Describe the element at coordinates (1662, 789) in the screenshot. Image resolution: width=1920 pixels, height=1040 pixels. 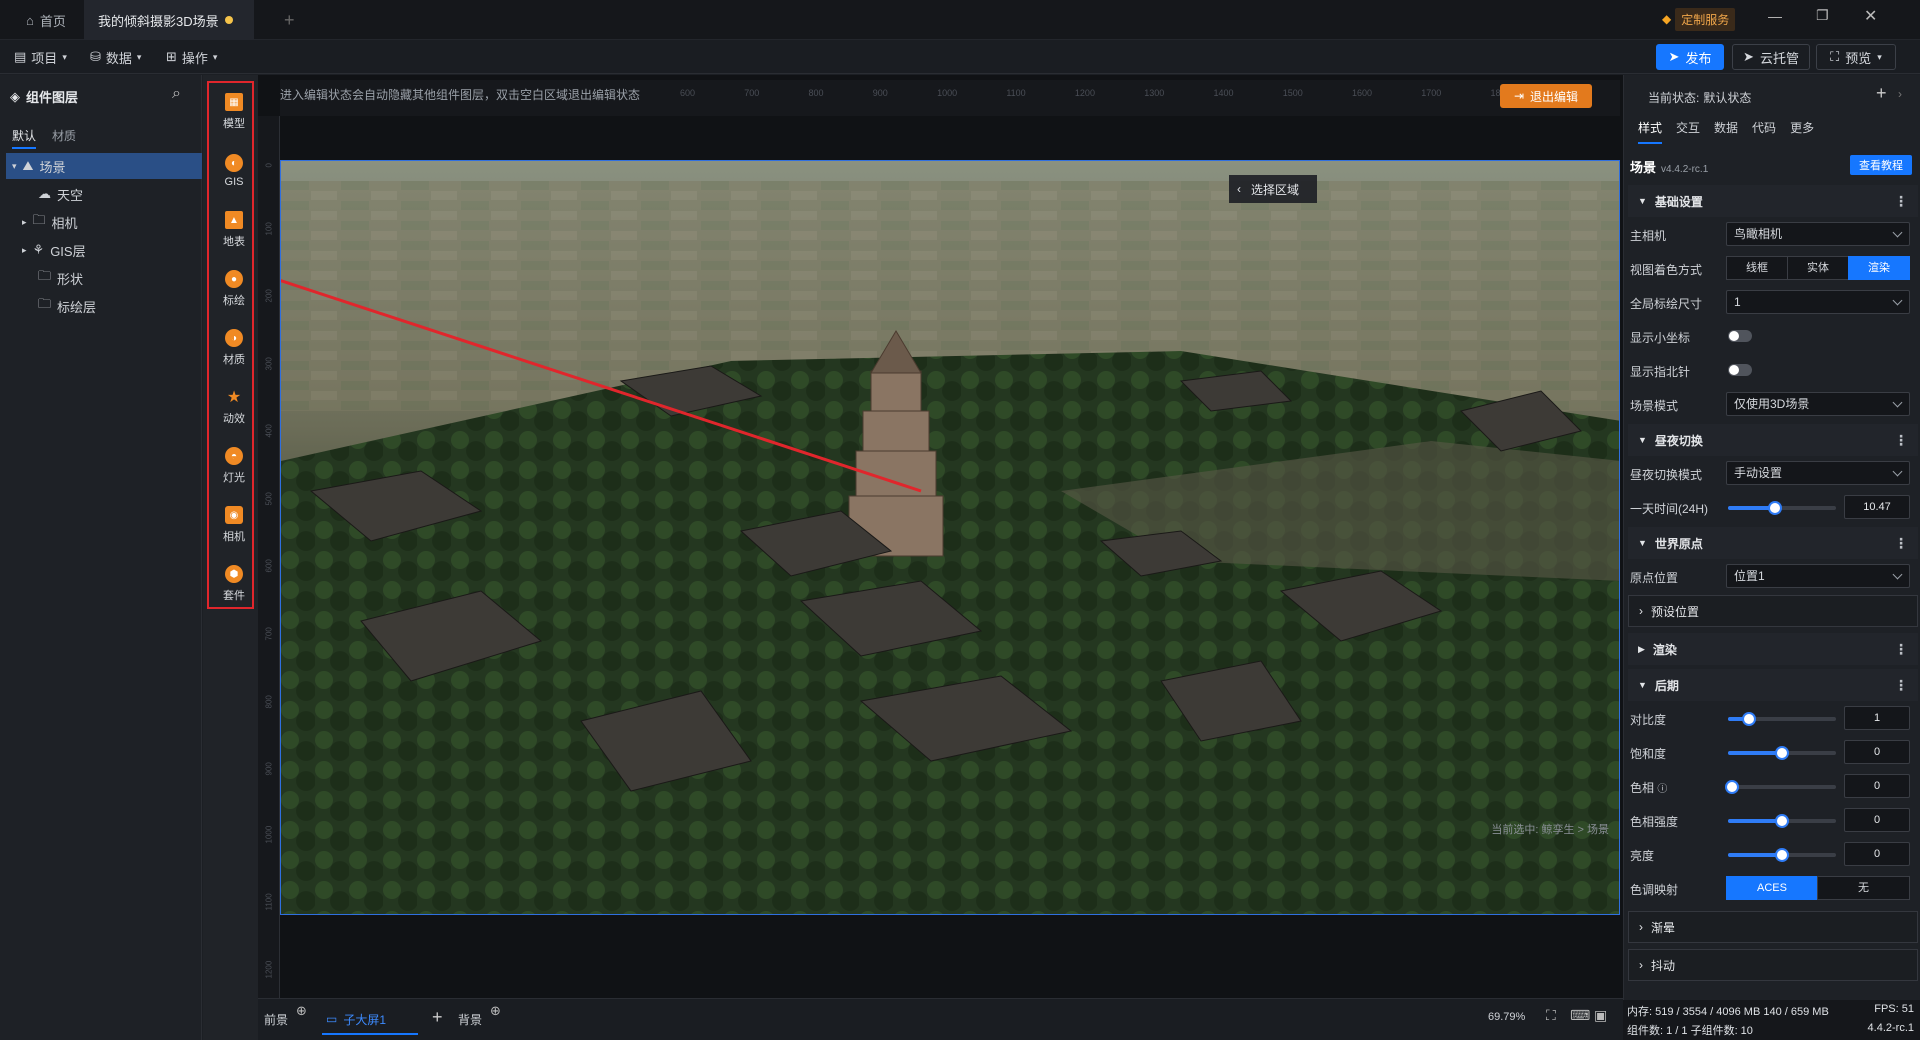
I see `help-icon: ⓘ` at that location.